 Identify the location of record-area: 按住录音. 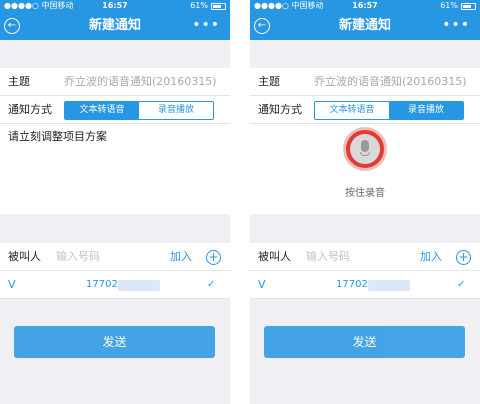
(365, 169).